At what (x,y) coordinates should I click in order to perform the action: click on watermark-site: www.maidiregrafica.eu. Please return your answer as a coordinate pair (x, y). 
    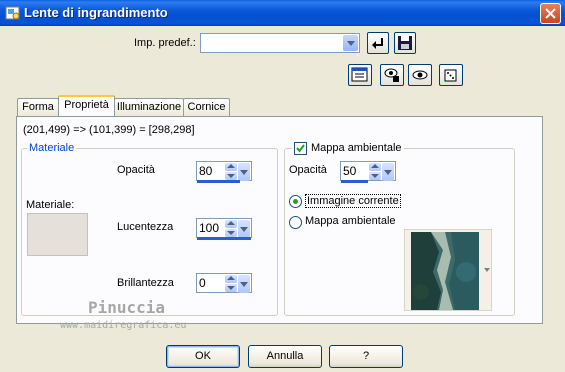
    Looking at the image, I should click on (123, 325).